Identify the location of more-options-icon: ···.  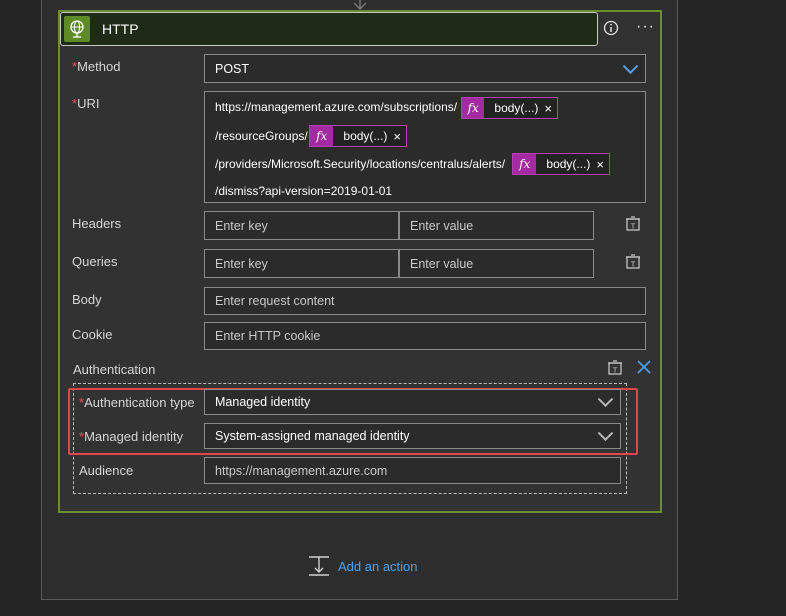
(645, 27).